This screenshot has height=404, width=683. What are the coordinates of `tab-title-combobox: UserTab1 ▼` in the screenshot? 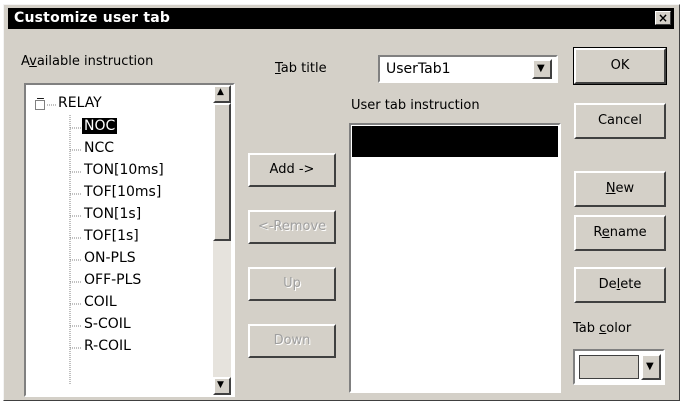 It's located at (468, 69).